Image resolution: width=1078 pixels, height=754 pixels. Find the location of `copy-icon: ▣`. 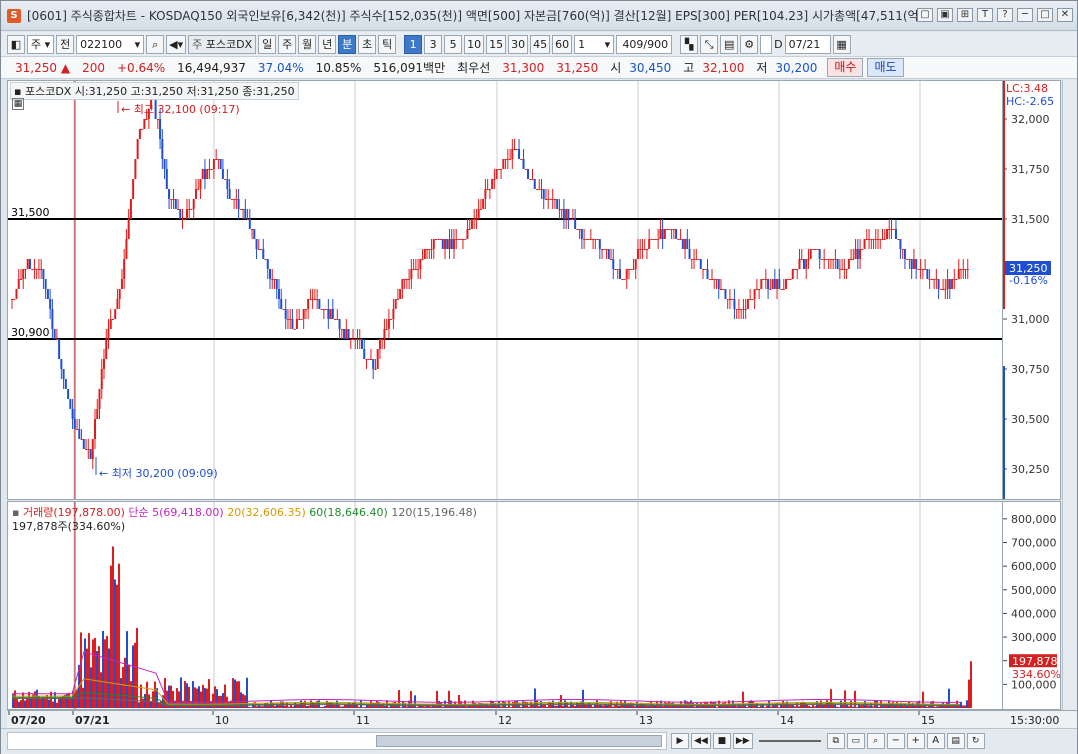

copy-icon: ▣ is located at coordinates (945, 15).